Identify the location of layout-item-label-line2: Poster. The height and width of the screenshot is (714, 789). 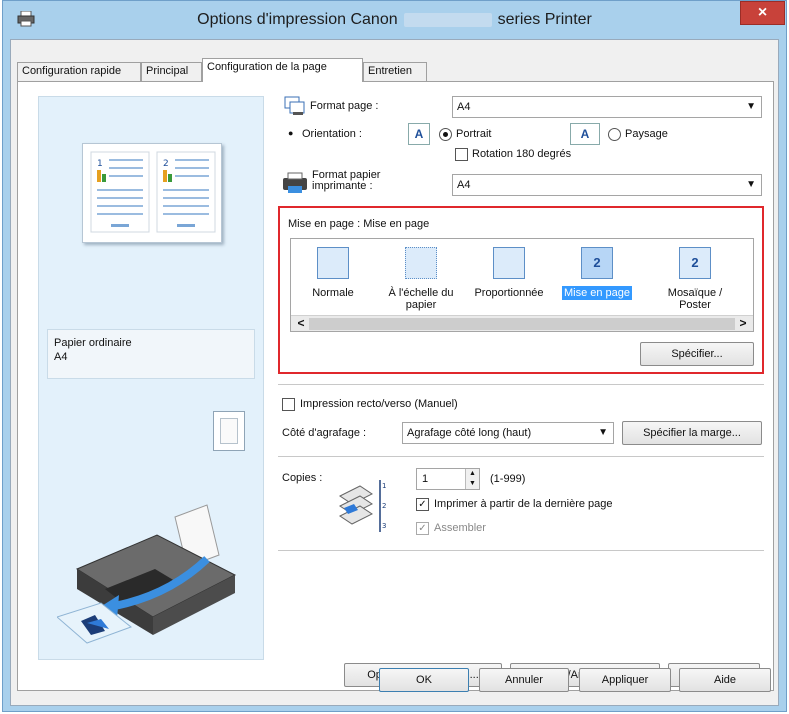
(695, 305).